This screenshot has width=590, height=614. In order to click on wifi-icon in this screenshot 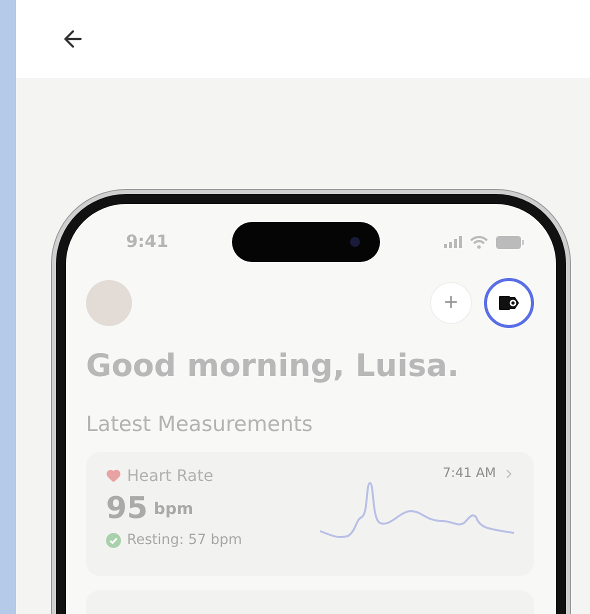, I will do `click(479, 242)`.